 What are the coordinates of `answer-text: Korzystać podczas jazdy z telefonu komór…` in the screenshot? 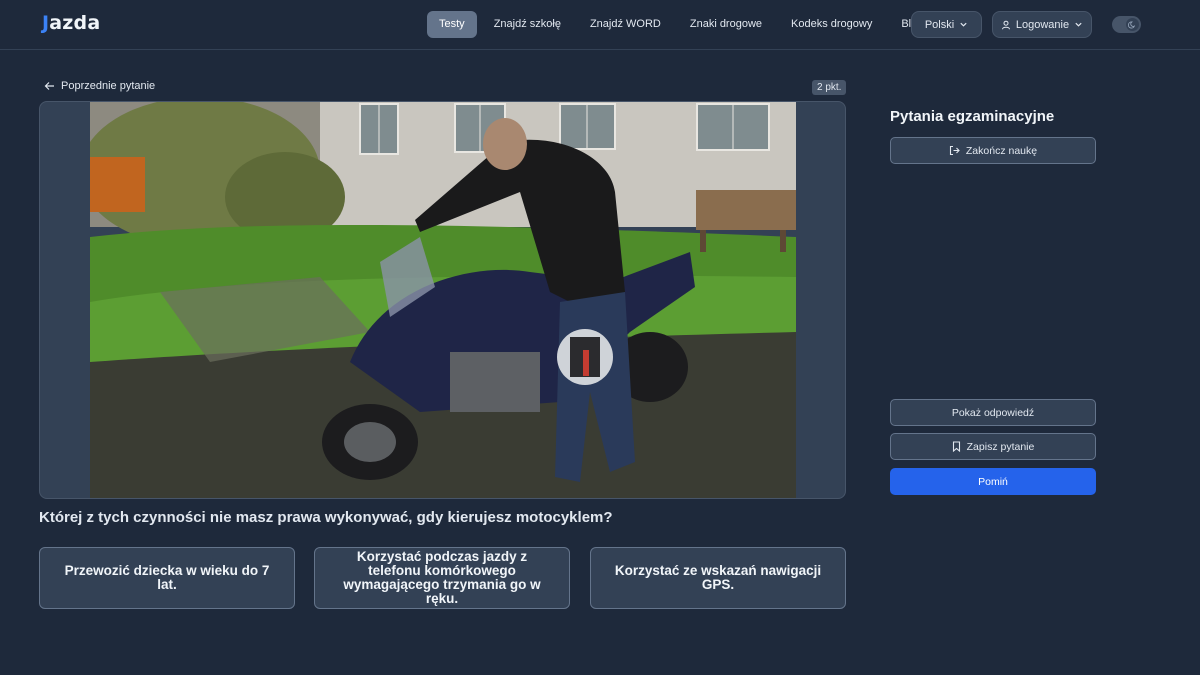 It's located at (442, 577).